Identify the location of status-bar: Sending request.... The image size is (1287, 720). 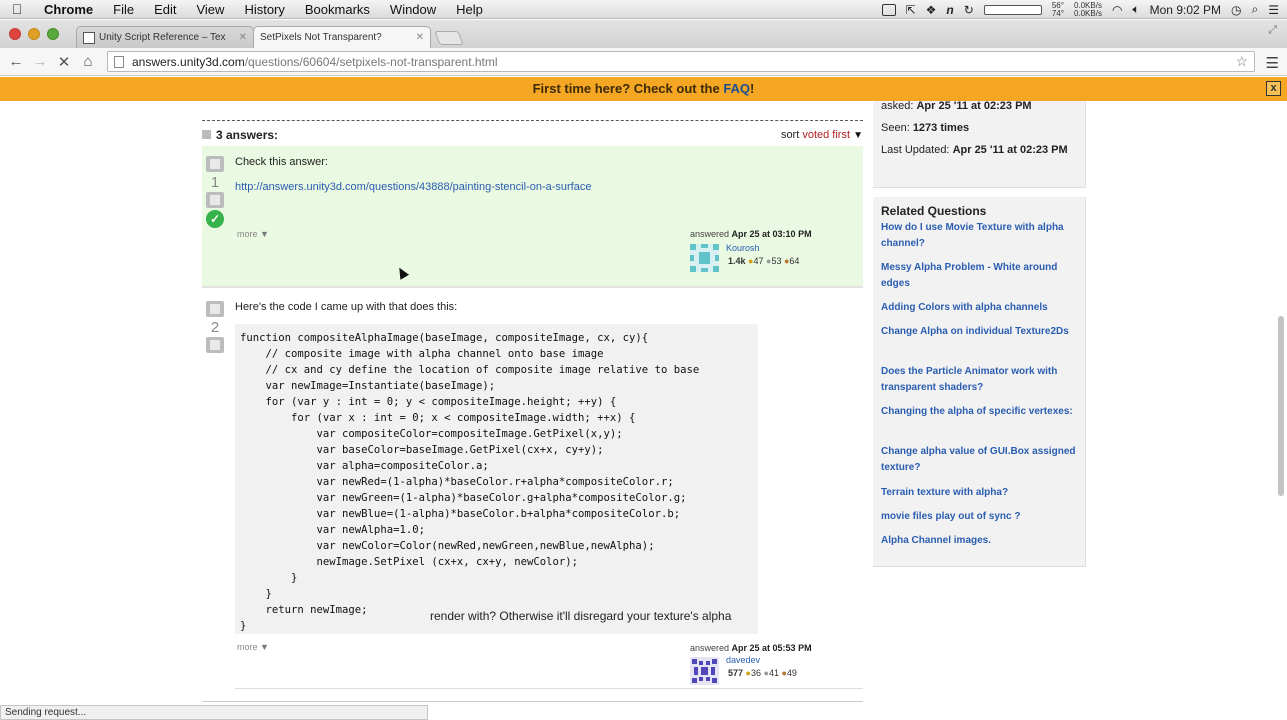
(214, 712).